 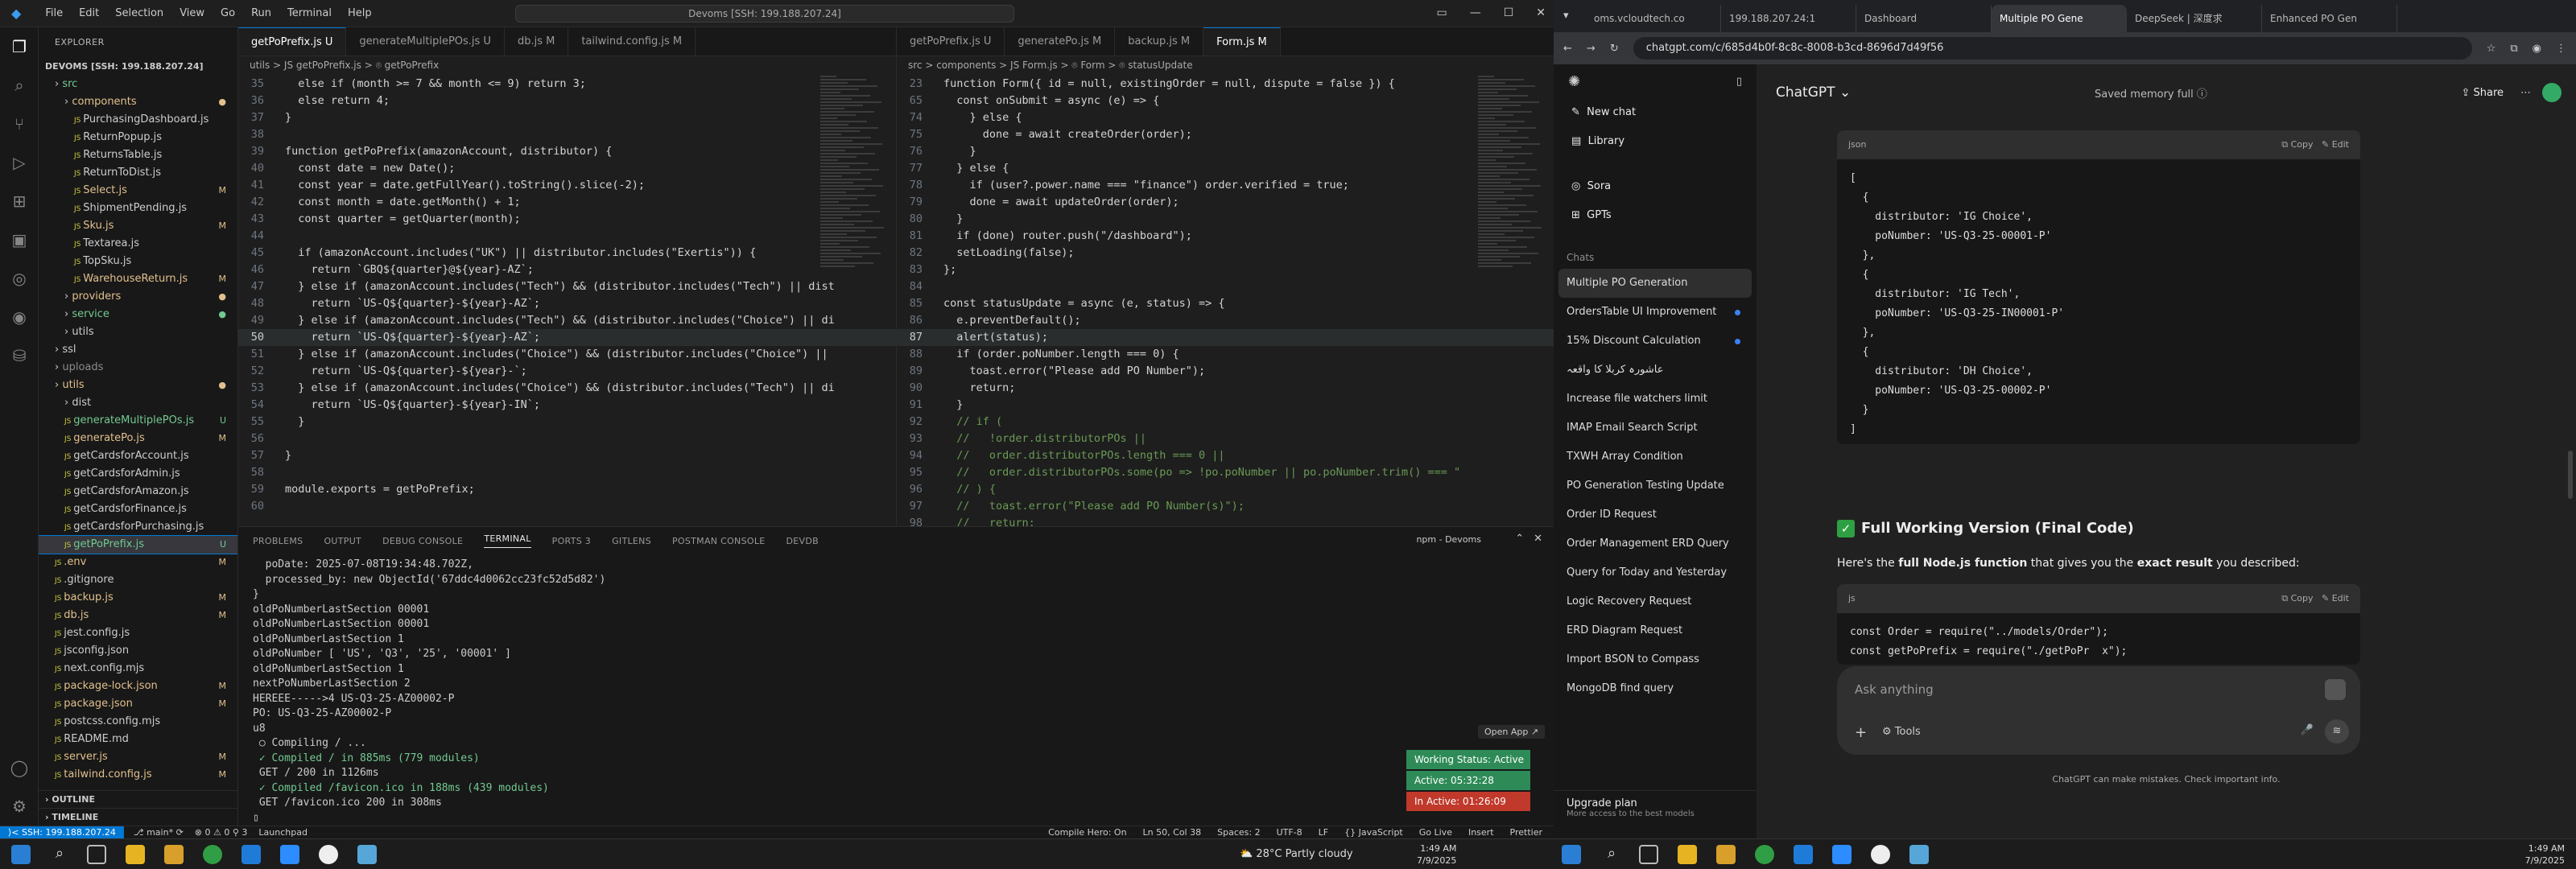 I want to click on explorer-icon: ❐, so click(x=19, y=46).